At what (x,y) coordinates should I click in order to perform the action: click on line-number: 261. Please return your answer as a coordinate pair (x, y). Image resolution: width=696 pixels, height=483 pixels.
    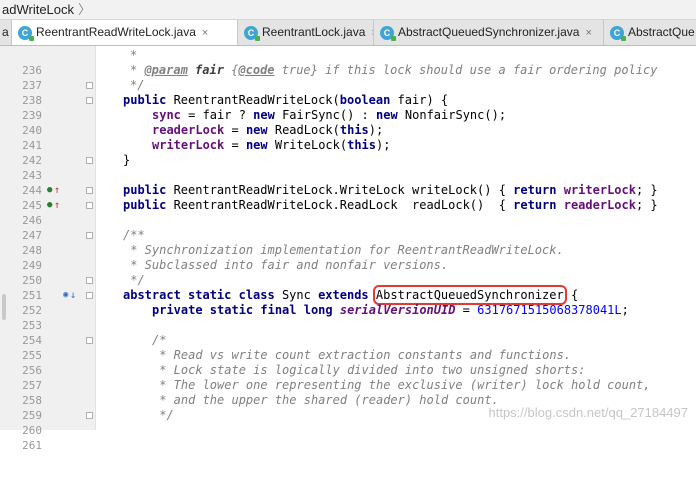
    Looking at the image, I should click on (32, 445).